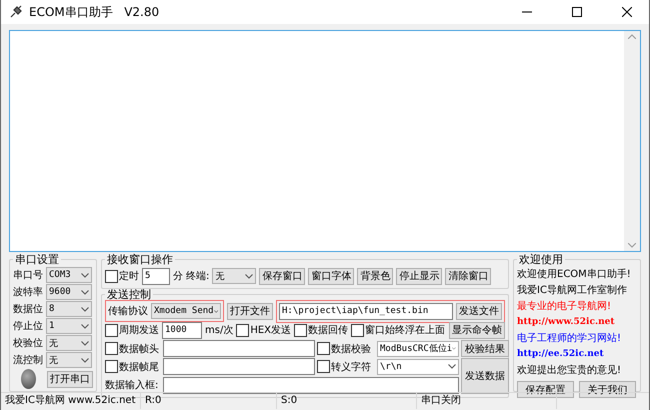 The height and width of the screenshot is (410, 650). Describe the element at coordinates (264, 330) in the screenshot. I see `checkbox: HEX发送` at that location.